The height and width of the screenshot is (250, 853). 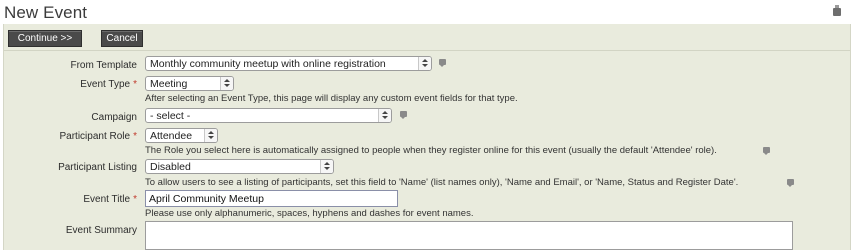 What do you see at coordinates (98, 136) in the screenshot?
I see `participant-role-label: Participant Role *` at bounding box center [98, 136].